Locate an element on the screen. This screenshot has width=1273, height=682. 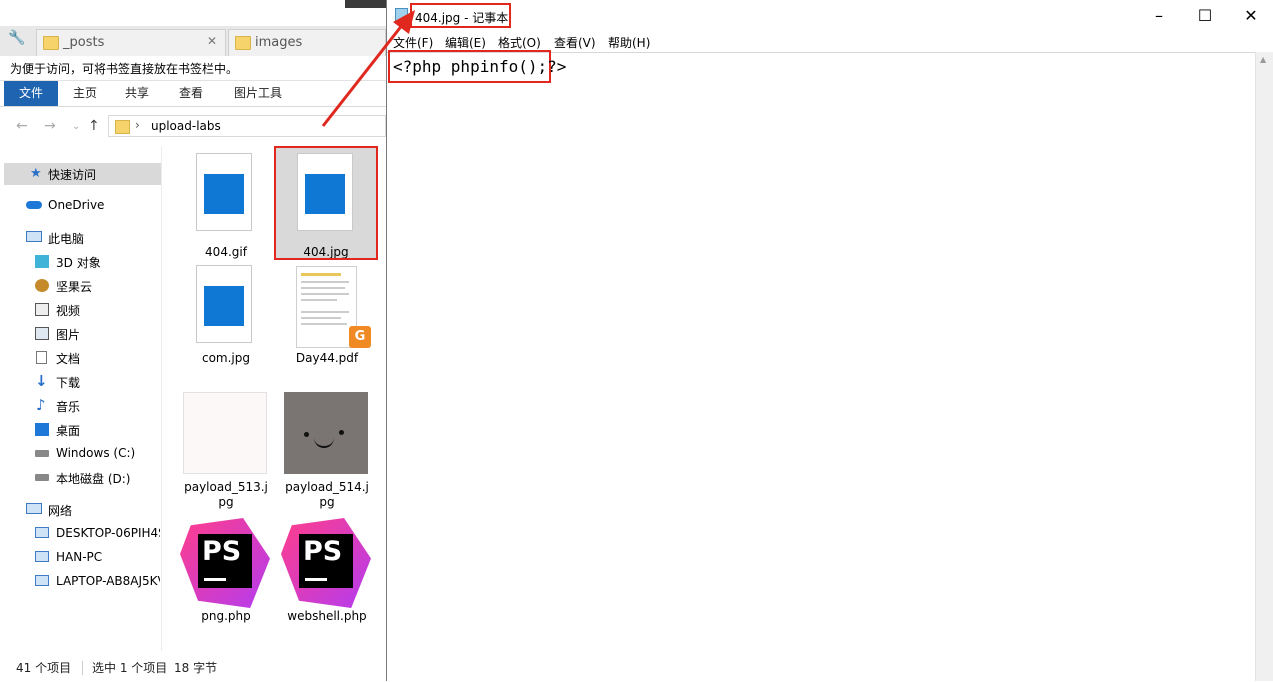
file-name: Day44.pdf is located at coordinates (327, 358).